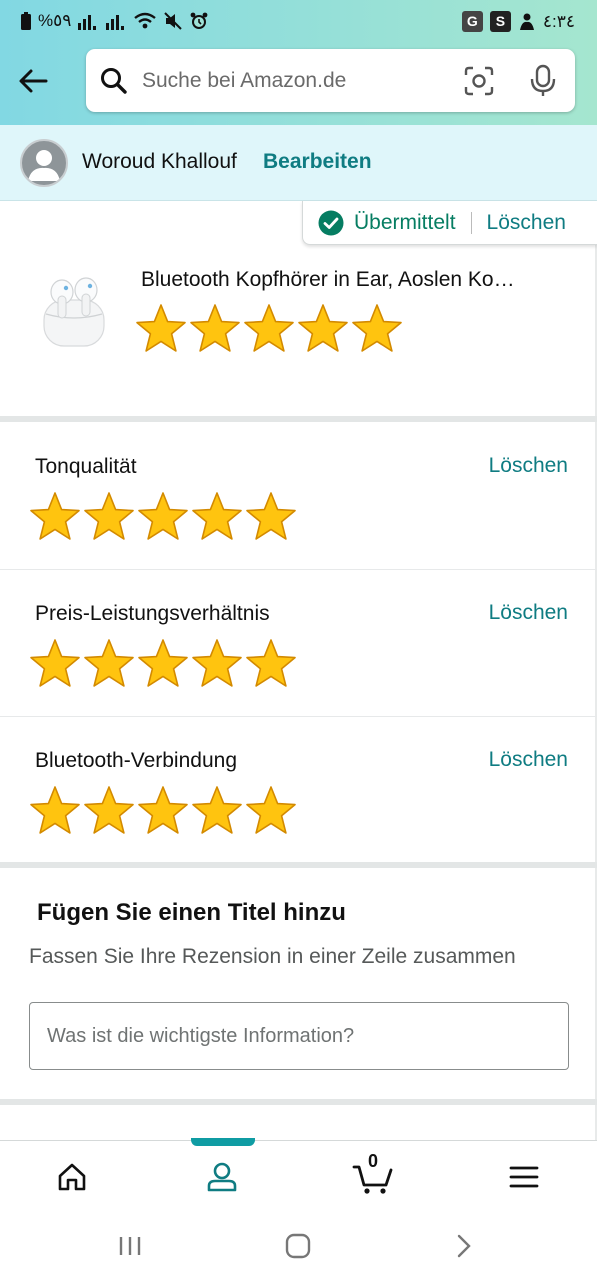 This screenshot has height=1280, width=597. Describe the element at coordinates (479, 81) in the screenshot. I see `camera-scan-icon` at that location.